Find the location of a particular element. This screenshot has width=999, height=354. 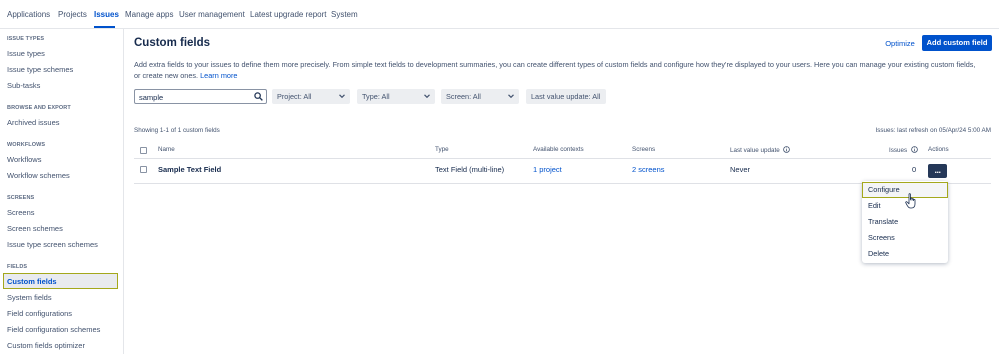

sidebar-item-screens: Screens is located at coordinates (21, 212).